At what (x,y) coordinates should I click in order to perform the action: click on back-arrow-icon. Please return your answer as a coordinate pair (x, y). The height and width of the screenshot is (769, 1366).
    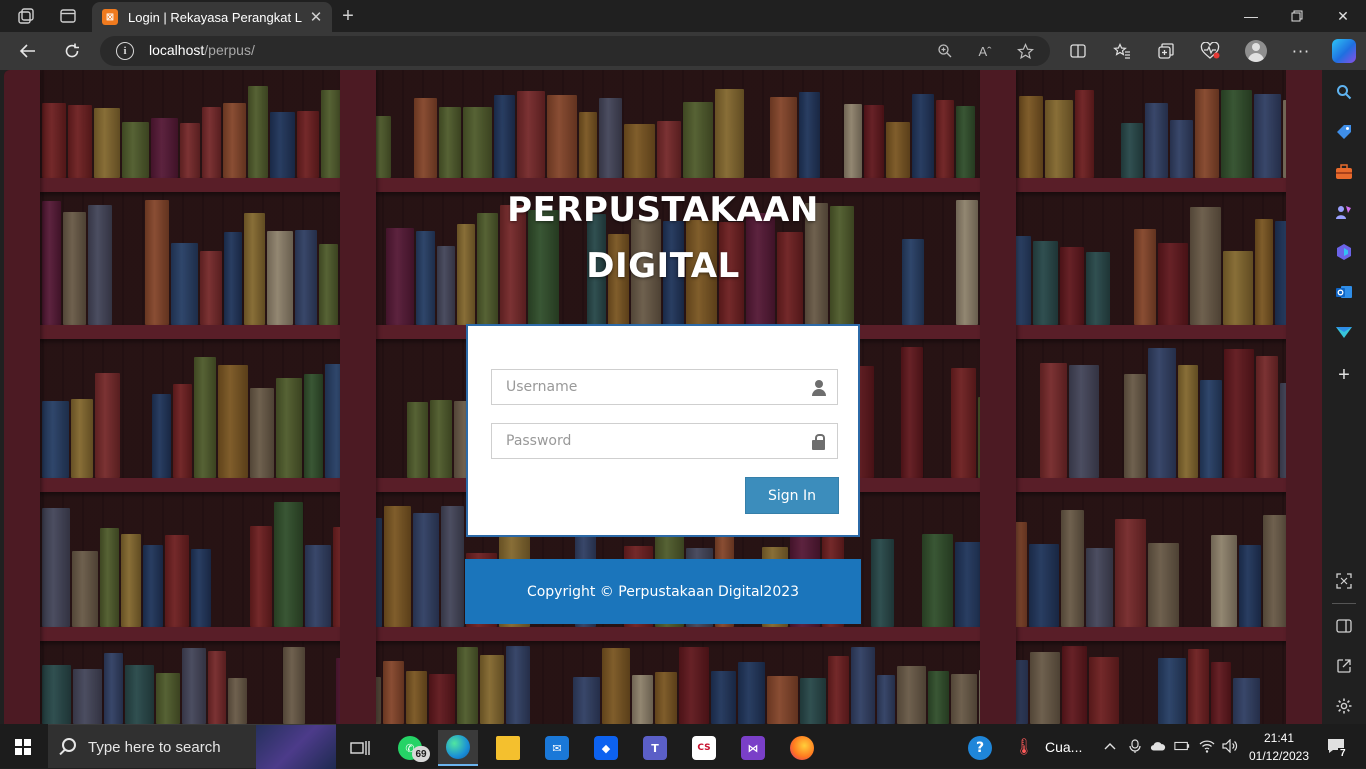
    Looking at the image, I should click on (28, 51).